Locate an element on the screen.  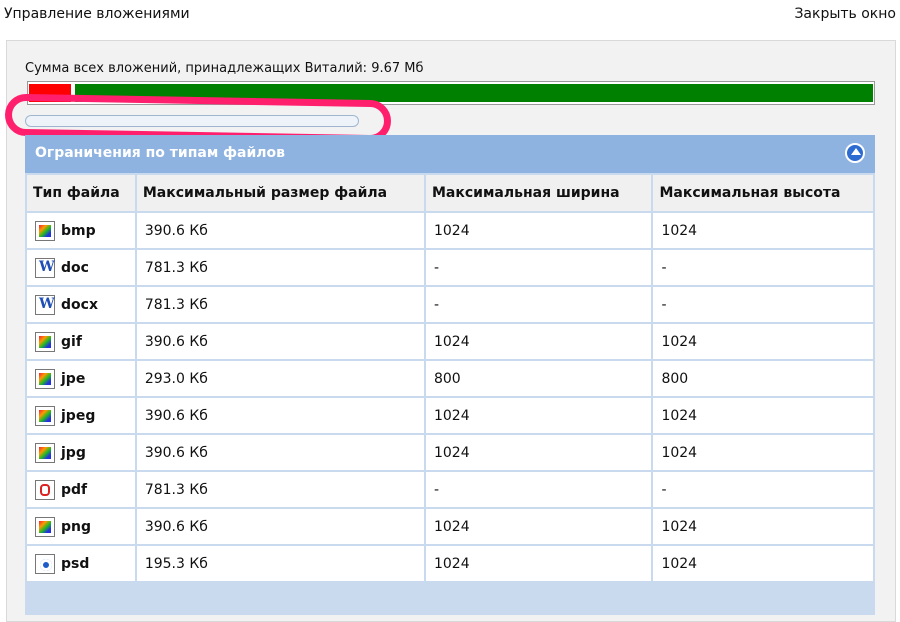
file-type-cell: psd is located at coordinates (81, 563).